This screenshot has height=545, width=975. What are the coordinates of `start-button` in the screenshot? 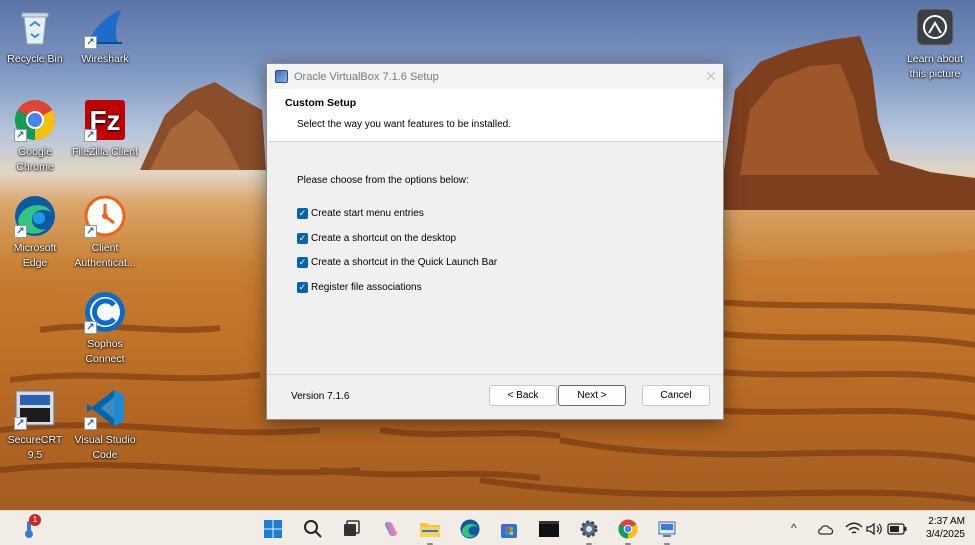 It's located at (273, 529).